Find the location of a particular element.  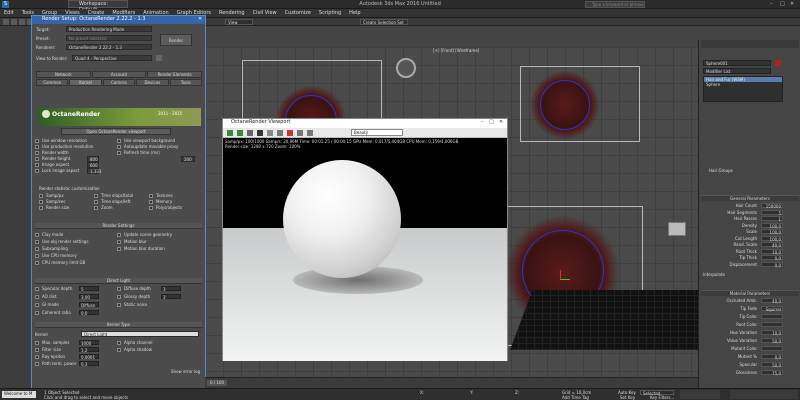

channel-dropdown: Beauty is located at coordinates (377, 132).